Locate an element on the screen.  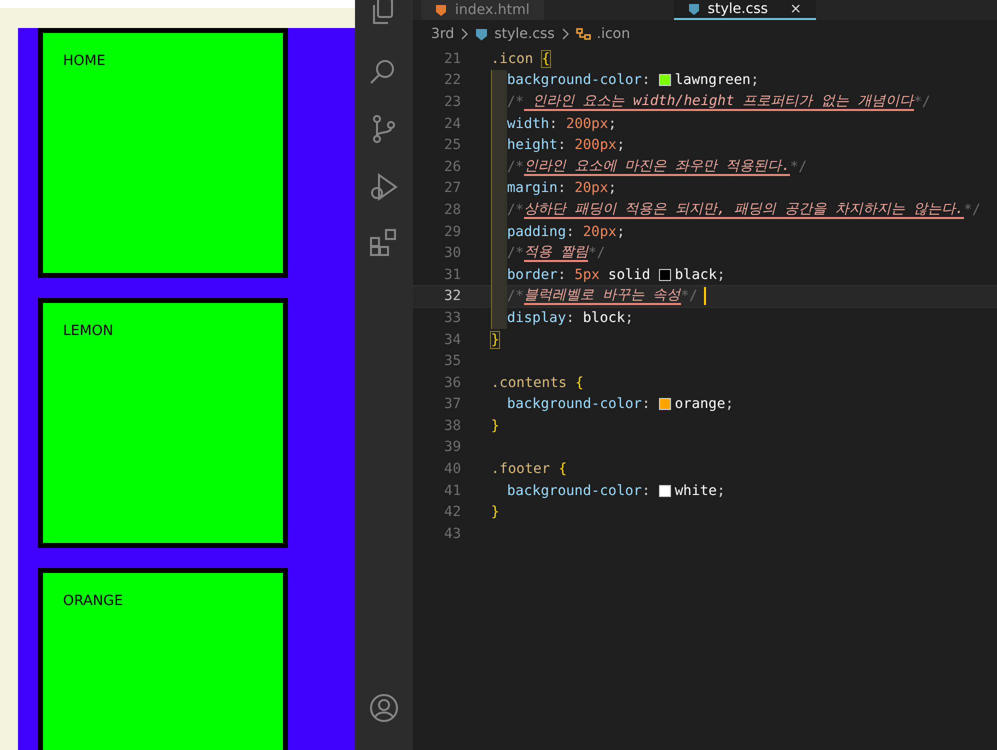
css-value: white is located at coordinates (695, 490).